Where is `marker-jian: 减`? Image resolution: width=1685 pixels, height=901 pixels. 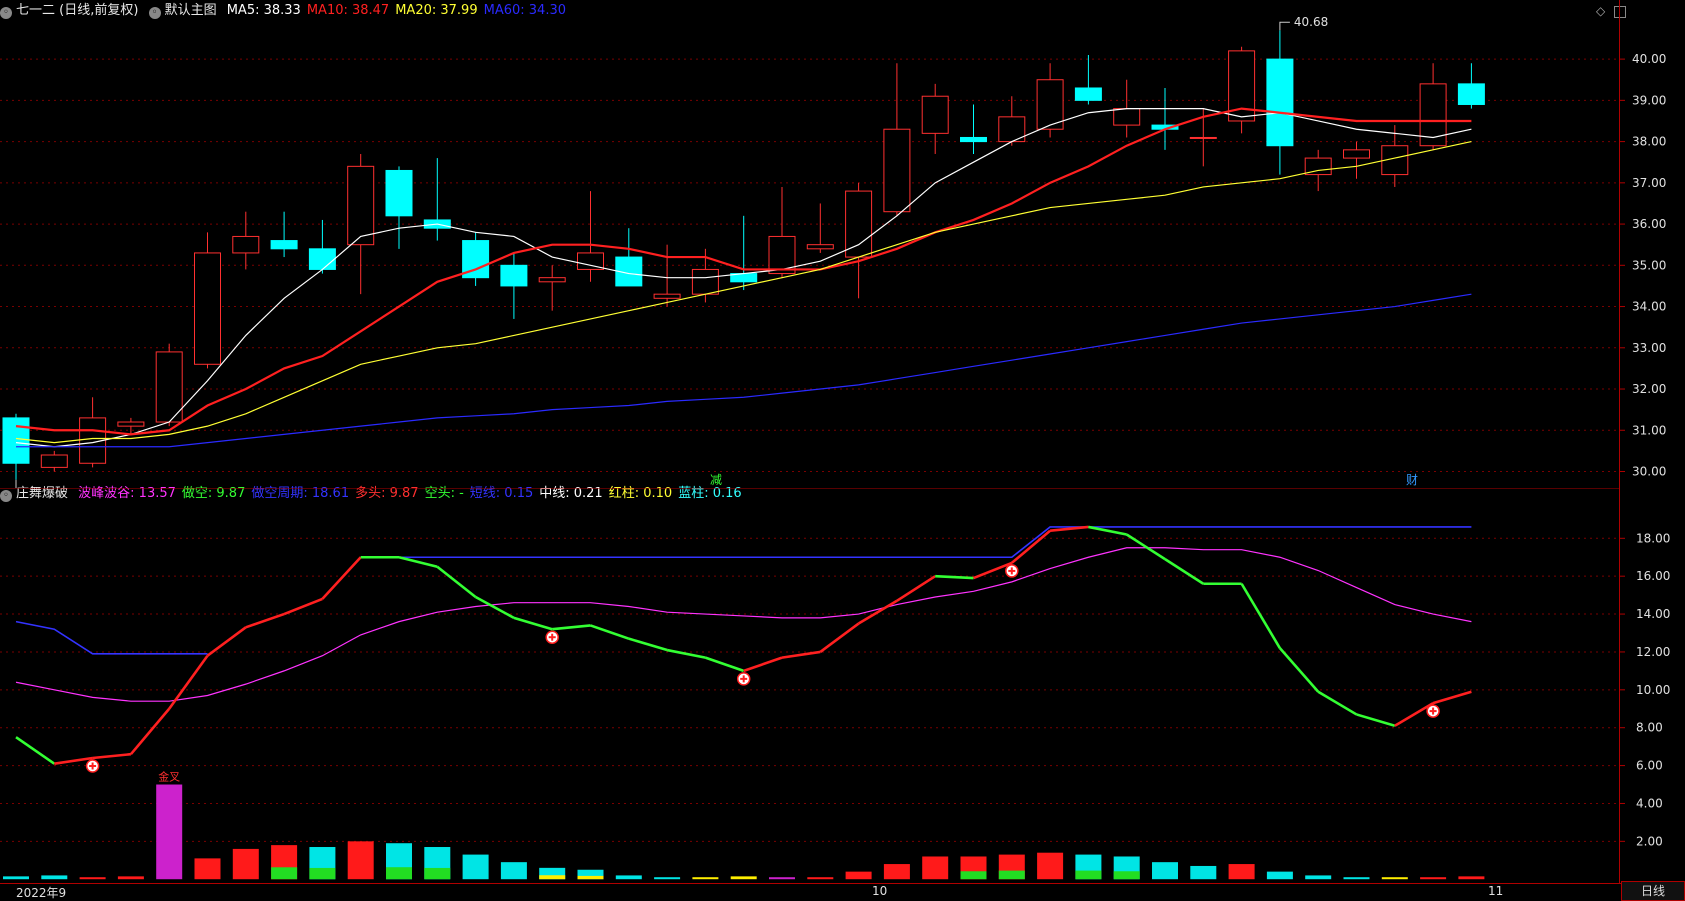
marker-jian: 减 is located at coordinates (716, 480).